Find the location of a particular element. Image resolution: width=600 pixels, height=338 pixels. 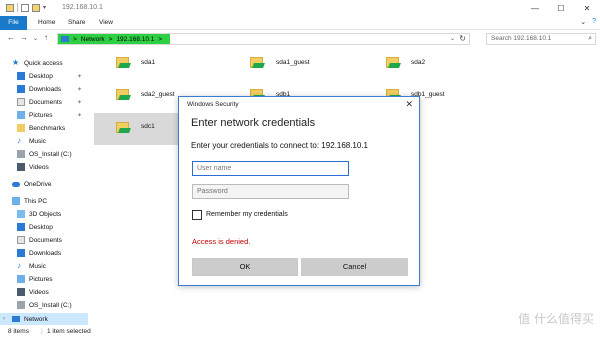

window-title: 192.168.10.1 is located at coordinates (82, 7).